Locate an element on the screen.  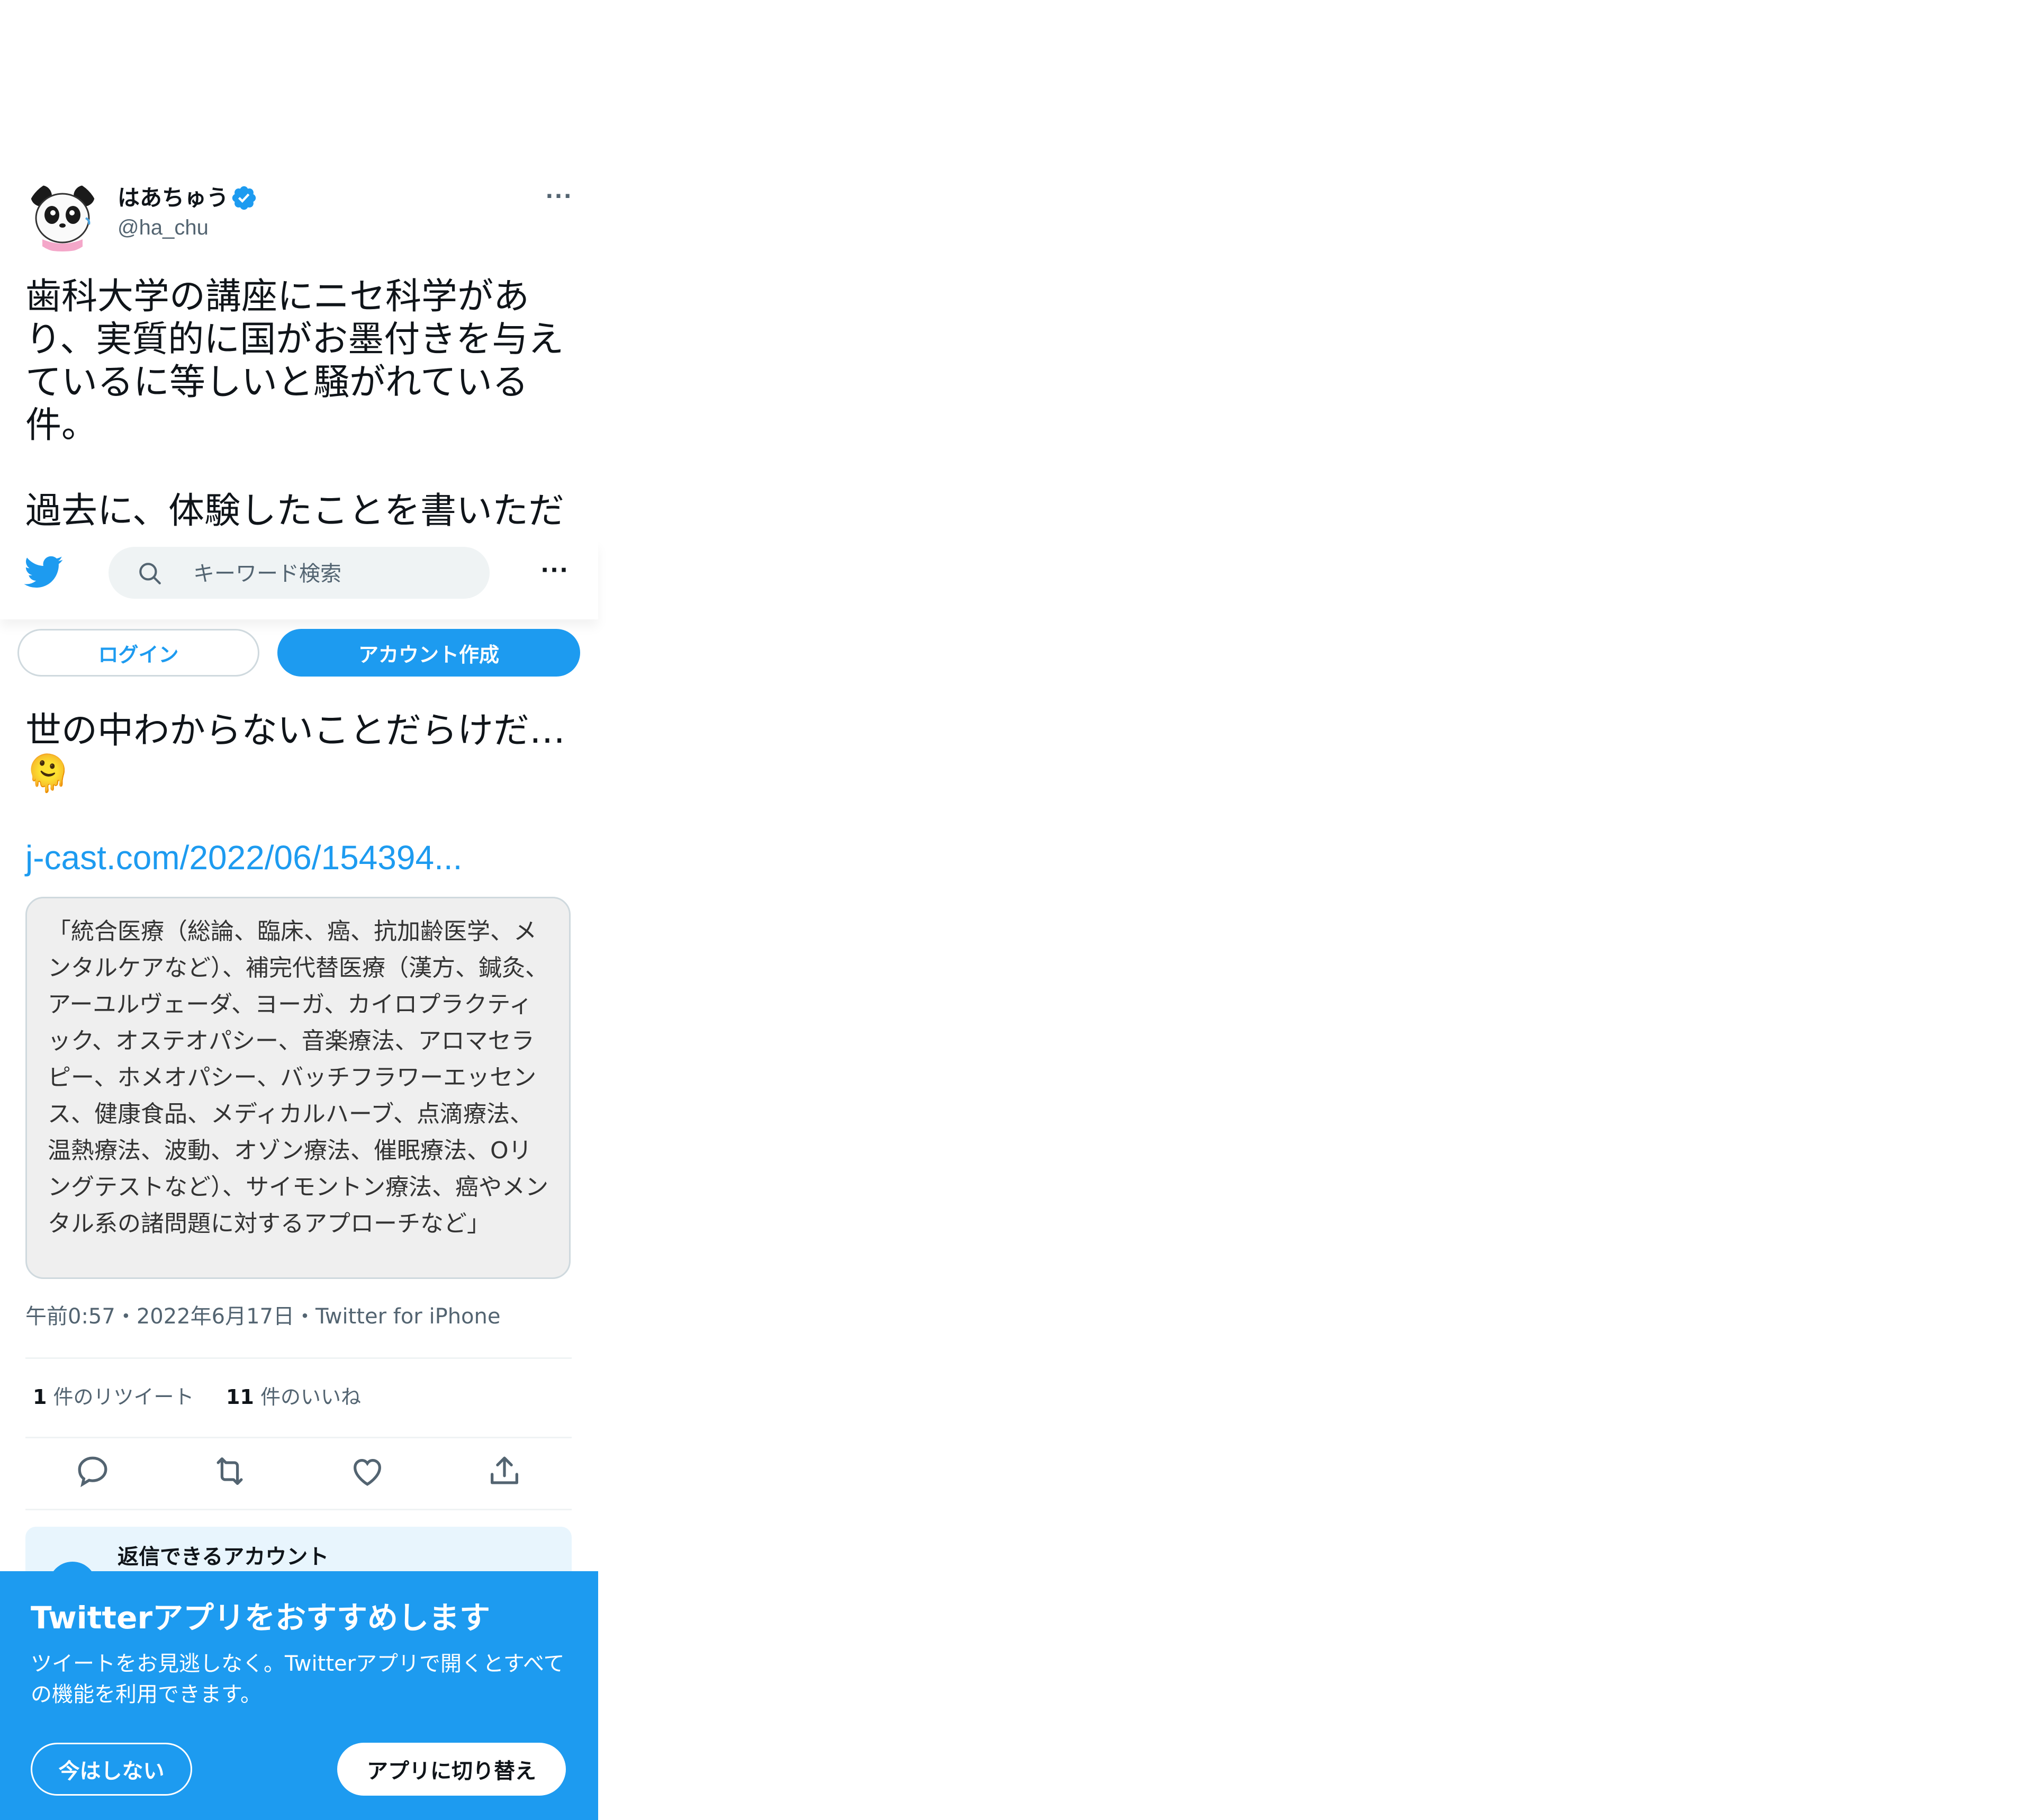
verified-badge-icon is located at coordinates (244, 198).